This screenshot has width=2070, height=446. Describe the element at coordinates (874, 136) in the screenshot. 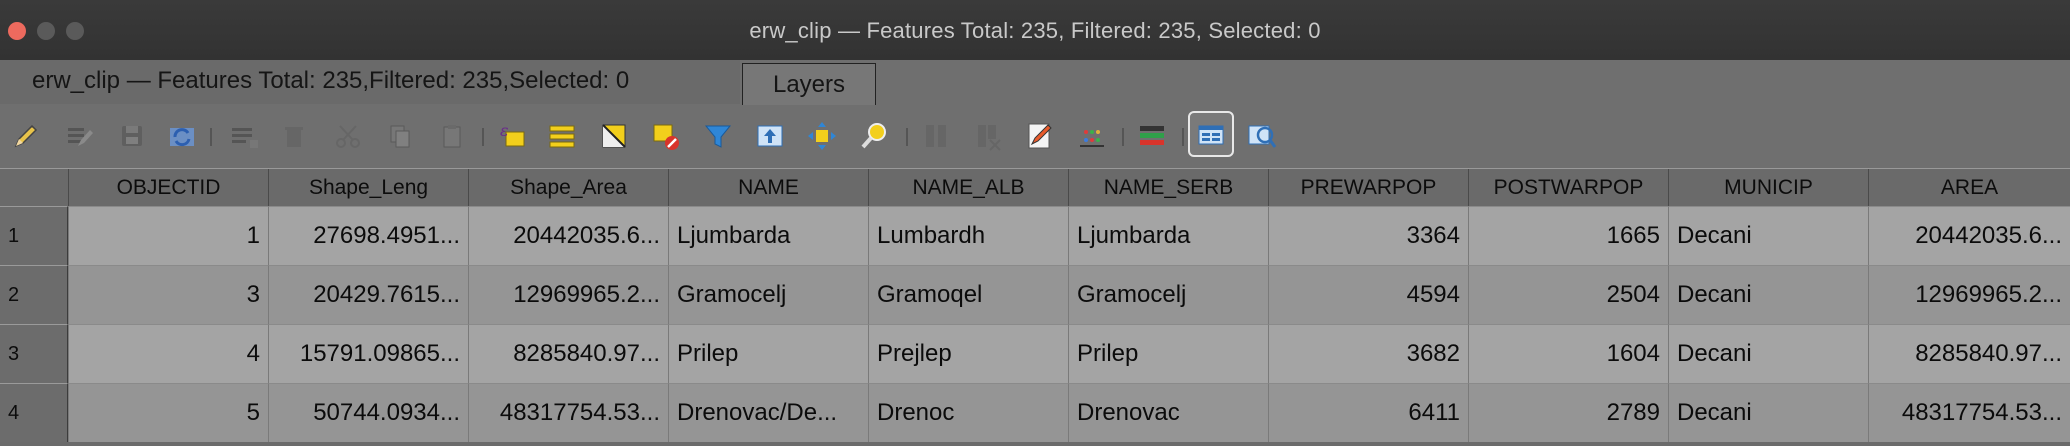

I see `zoom-to-selection-icon` at that location.